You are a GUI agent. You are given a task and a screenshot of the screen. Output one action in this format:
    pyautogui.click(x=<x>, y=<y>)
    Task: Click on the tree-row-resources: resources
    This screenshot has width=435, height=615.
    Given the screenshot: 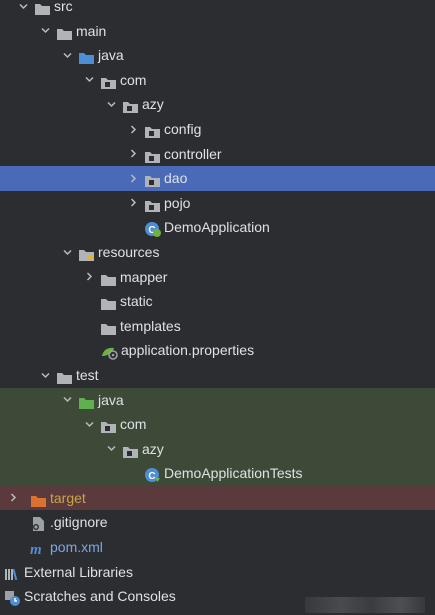 What is the action you would take?
    pyautogui.click(x=217, y=252)
    